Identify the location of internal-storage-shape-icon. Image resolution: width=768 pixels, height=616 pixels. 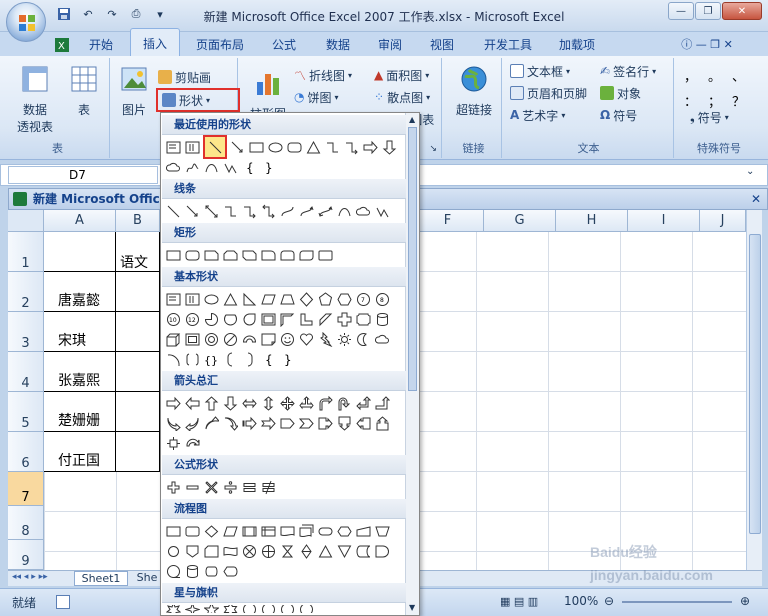
(268, 531).